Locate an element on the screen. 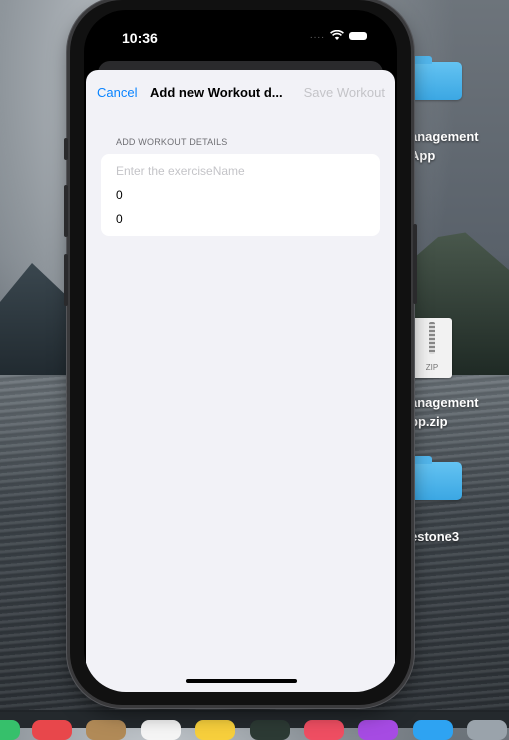 Image resolution: width=509 pixels, height=740 pixels. cancel-button: Cancel is located at coordinates (117, 92).